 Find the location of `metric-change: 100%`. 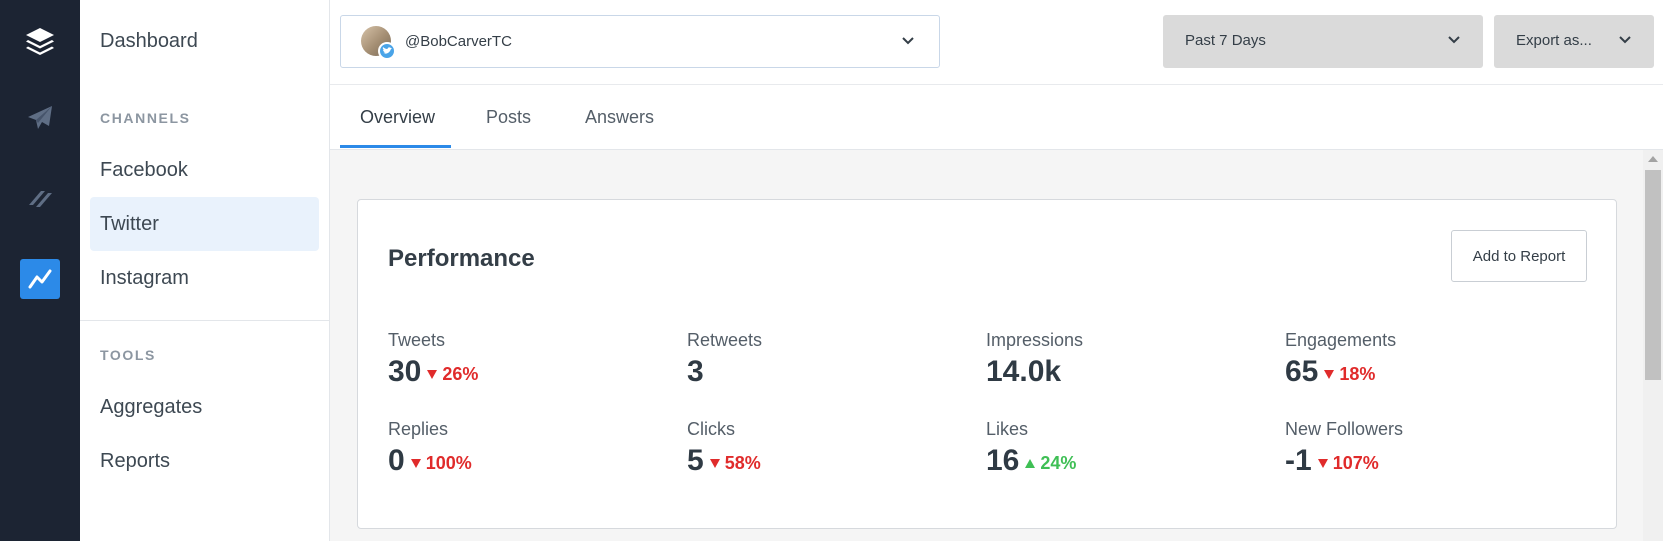

metric-change: 100% is located at coordinates (441, 463).